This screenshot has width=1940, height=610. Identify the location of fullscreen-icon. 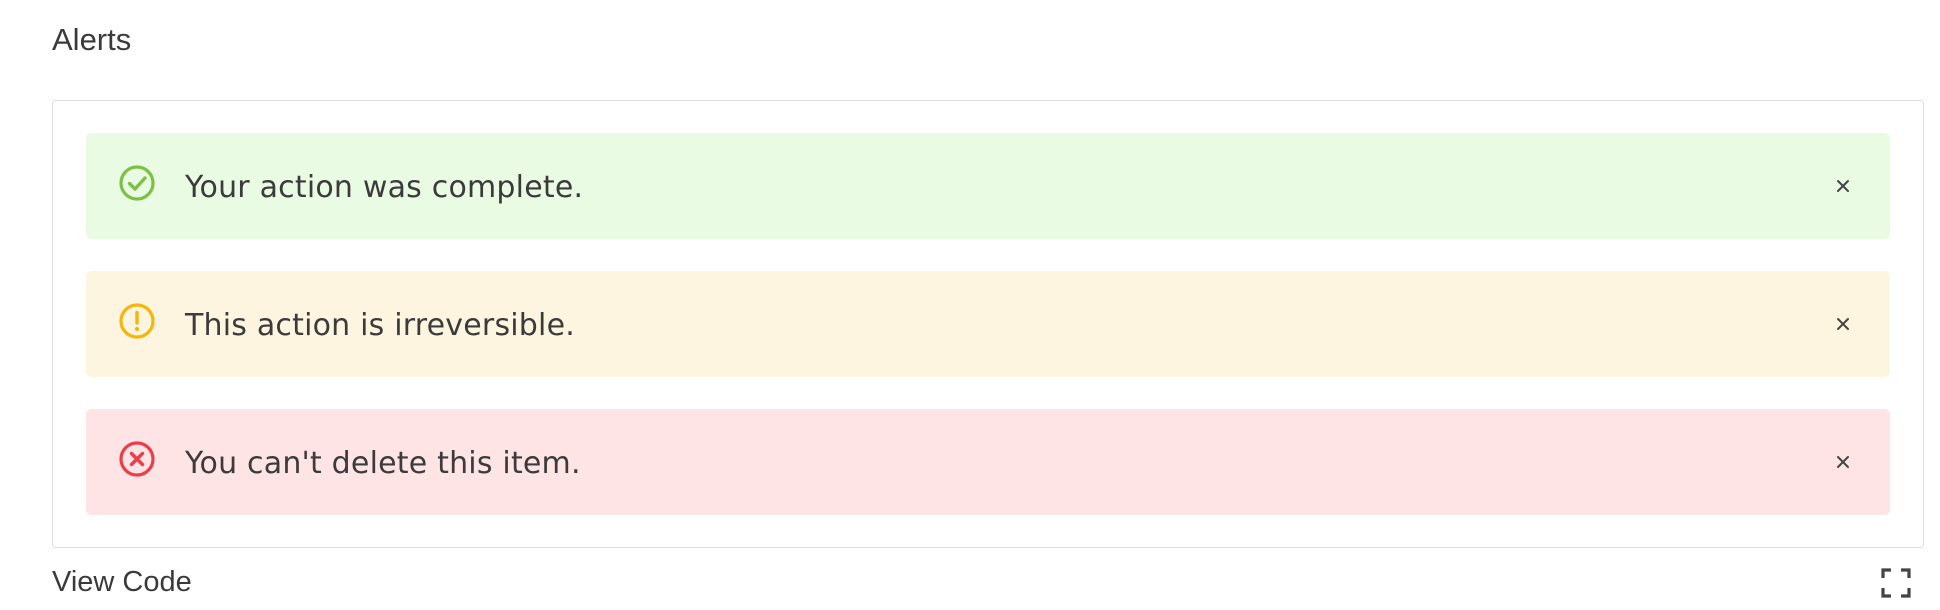
(1896, 583).